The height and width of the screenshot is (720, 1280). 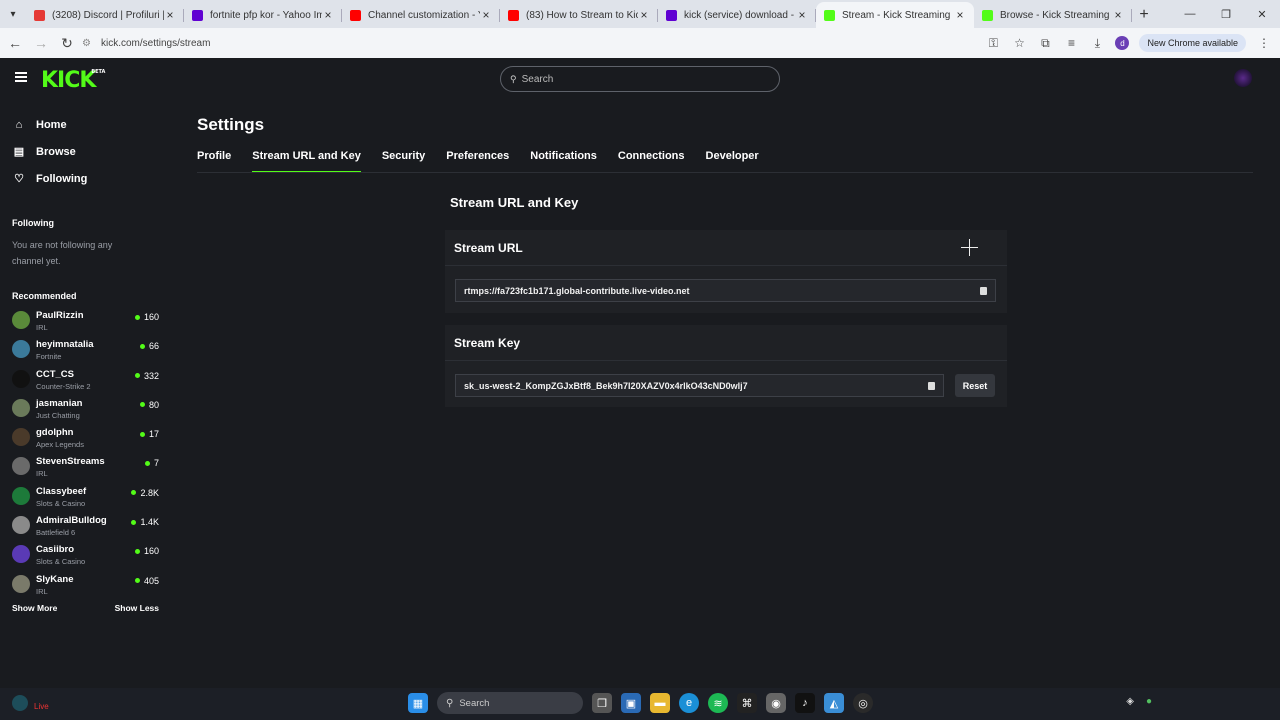 I want to click on network-icon: ◈, so click(x=1130, y=701).